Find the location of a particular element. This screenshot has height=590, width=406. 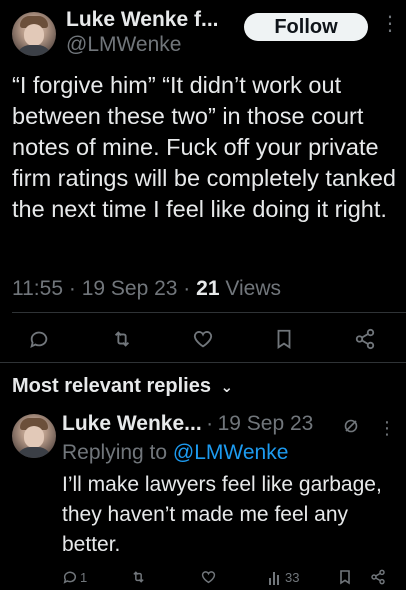

reply-header: Luke Wenke... · 19 Sep 23 is located at coordinates (188, 423).